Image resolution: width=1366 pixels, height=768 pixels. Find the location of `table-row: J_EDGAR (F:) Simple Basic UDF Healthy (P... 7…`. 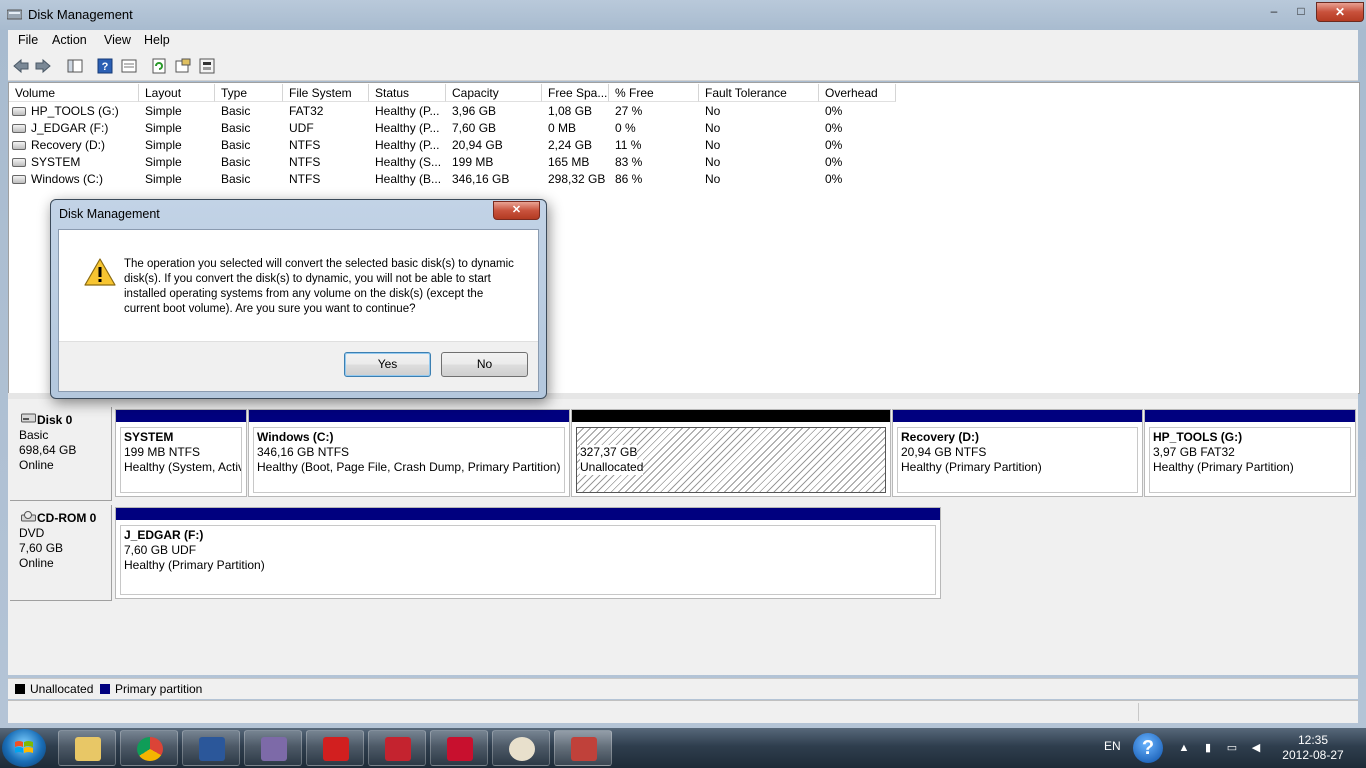

table-row: J_EDGAR (F:) Simple Basic UDF Healthy (P... 7… is located at coordinates (459, 128).